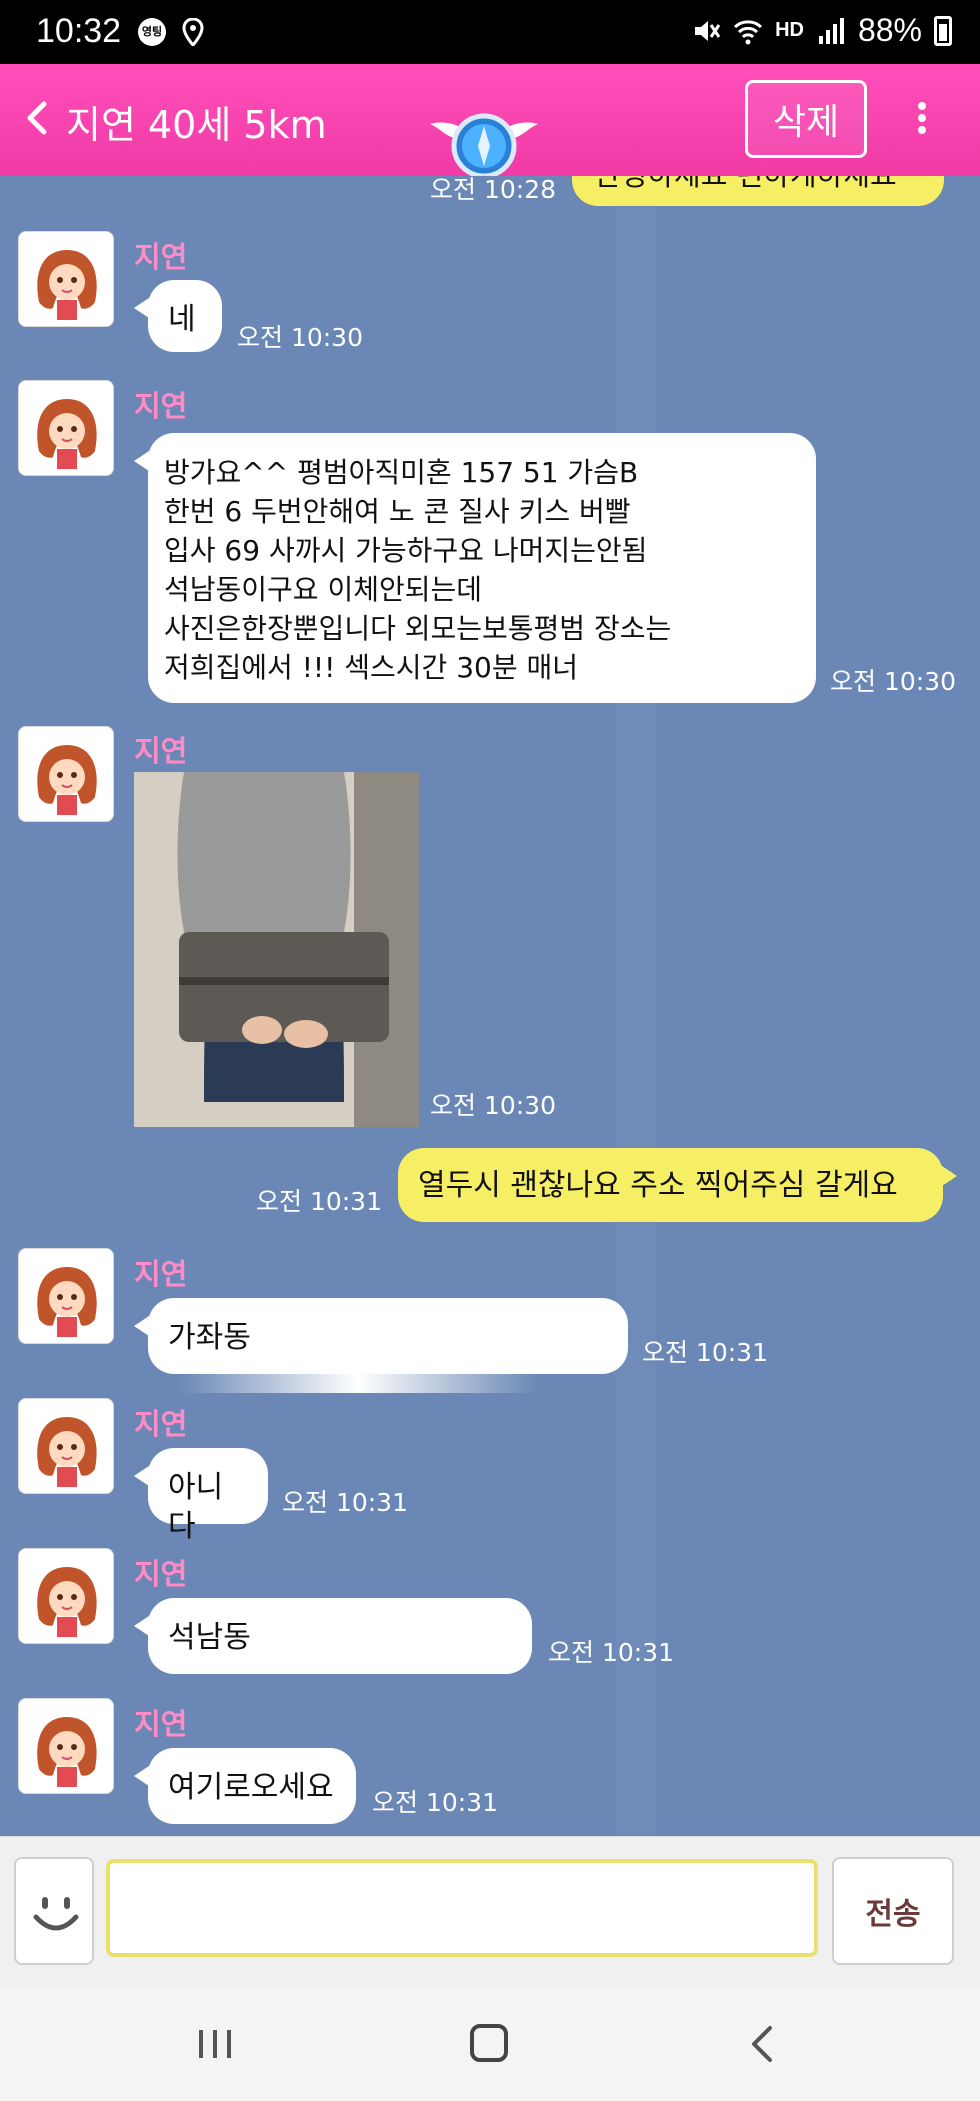  Describe the element at coordinates (209, 1337) in the screenshot. I see `message-text: 가좌동` at that location.